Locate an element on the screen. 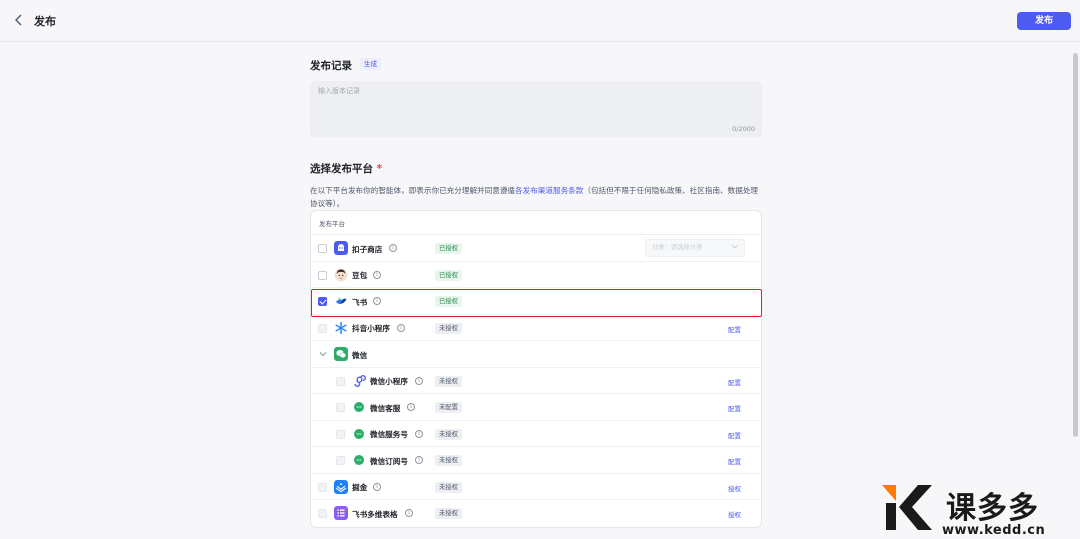 The height and width of the screenshot is (539, 1080). wechat-miniapp-icon is located at coordinates (360, 380).